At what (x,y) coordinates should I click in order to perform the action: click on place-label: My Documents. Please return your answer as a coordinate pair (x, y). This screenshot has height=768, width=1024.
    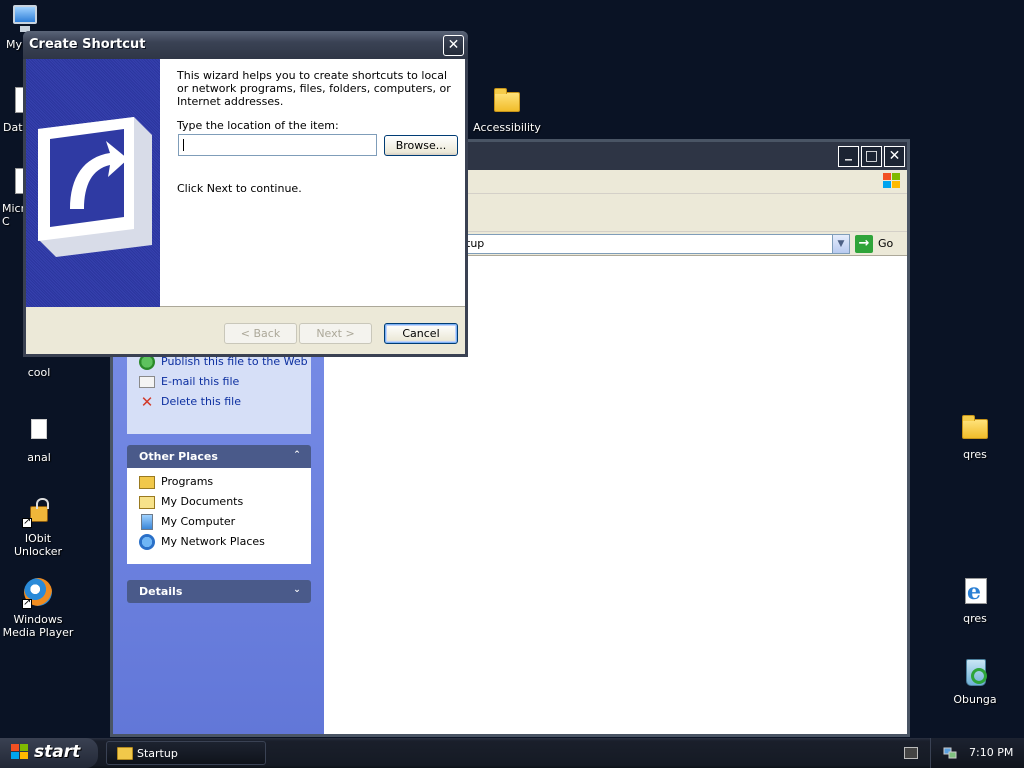
    Looking at the image, I should click on (202, 501).